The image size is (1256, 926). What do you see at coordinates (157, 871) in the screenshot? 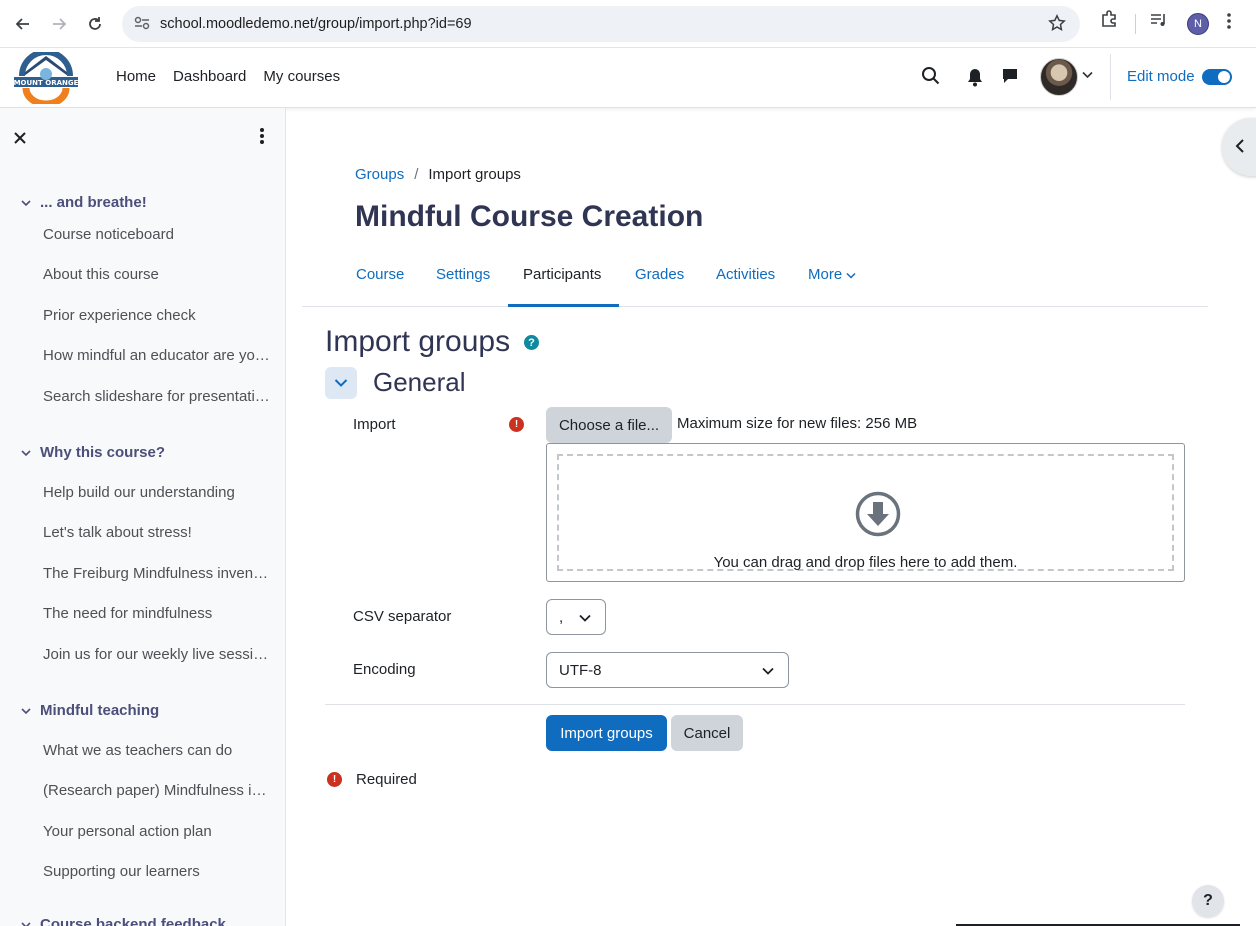
I see `drawer-item: Supporting our learners` at bounding box center [157, 871].